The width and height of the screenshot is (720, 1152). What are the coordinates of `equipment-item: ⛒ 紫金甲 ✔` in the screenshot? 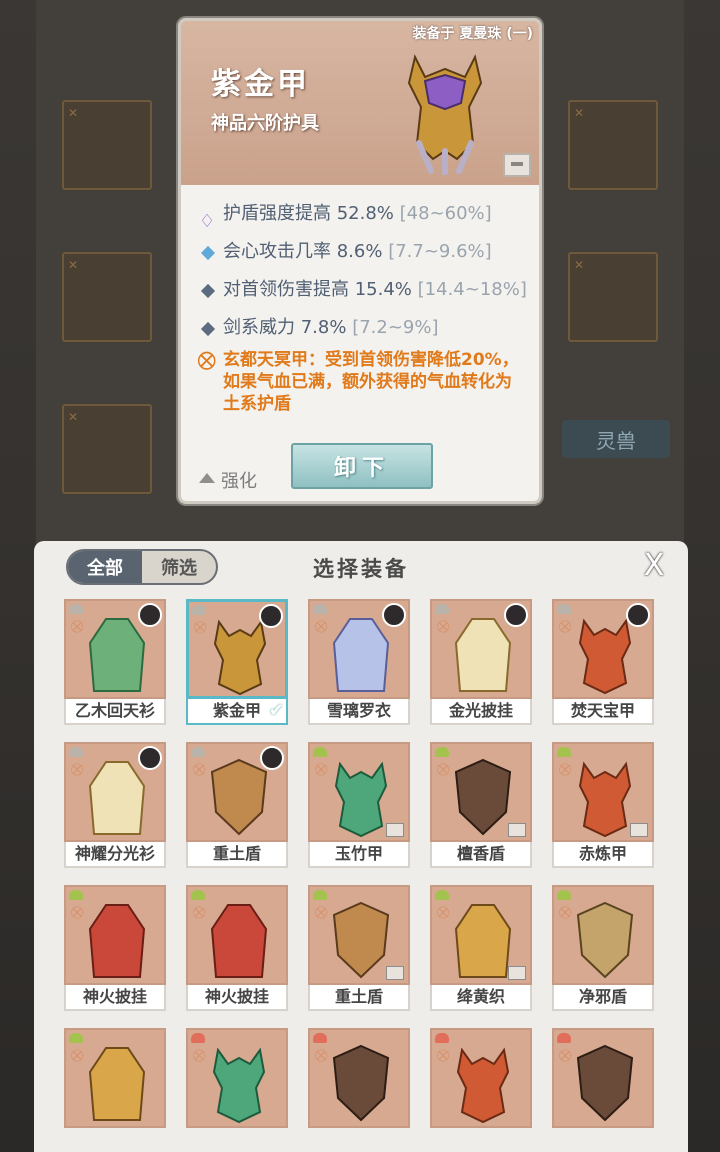 It's located at (237, 663).